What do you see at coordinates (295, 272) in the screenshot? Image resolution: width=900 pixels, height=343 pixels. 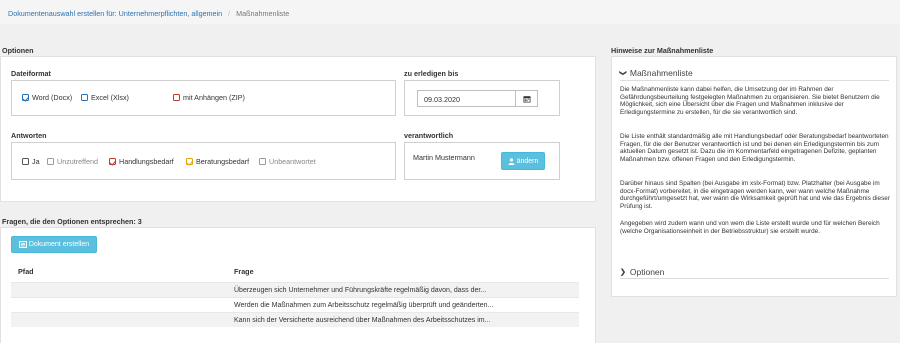 I see `table-header: Pfad Frage` at bounding box center [295, 272].